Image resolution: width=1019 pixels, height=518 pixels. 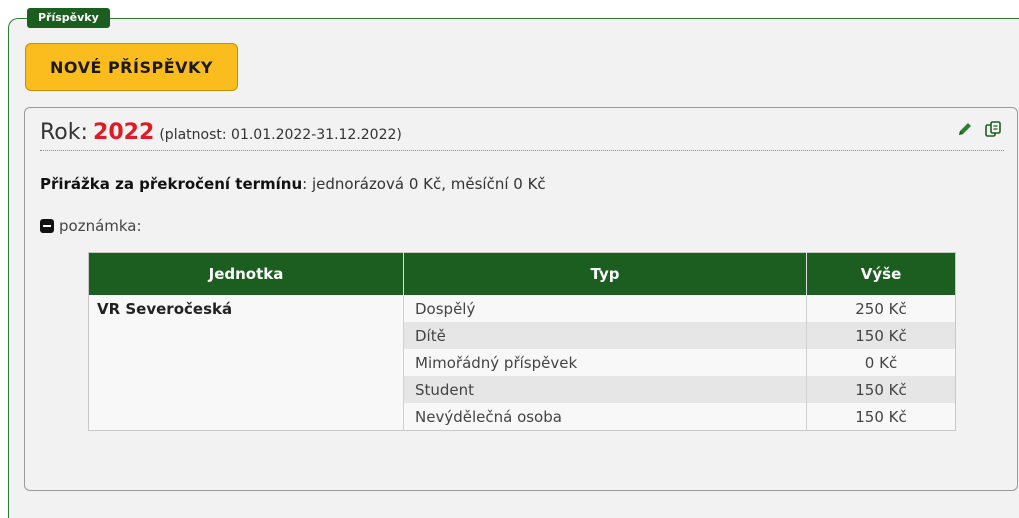 What do you see at coordinates (605, 389) in the screenshot?
I see `type-cell: Student` at bounding box center [605, 389].